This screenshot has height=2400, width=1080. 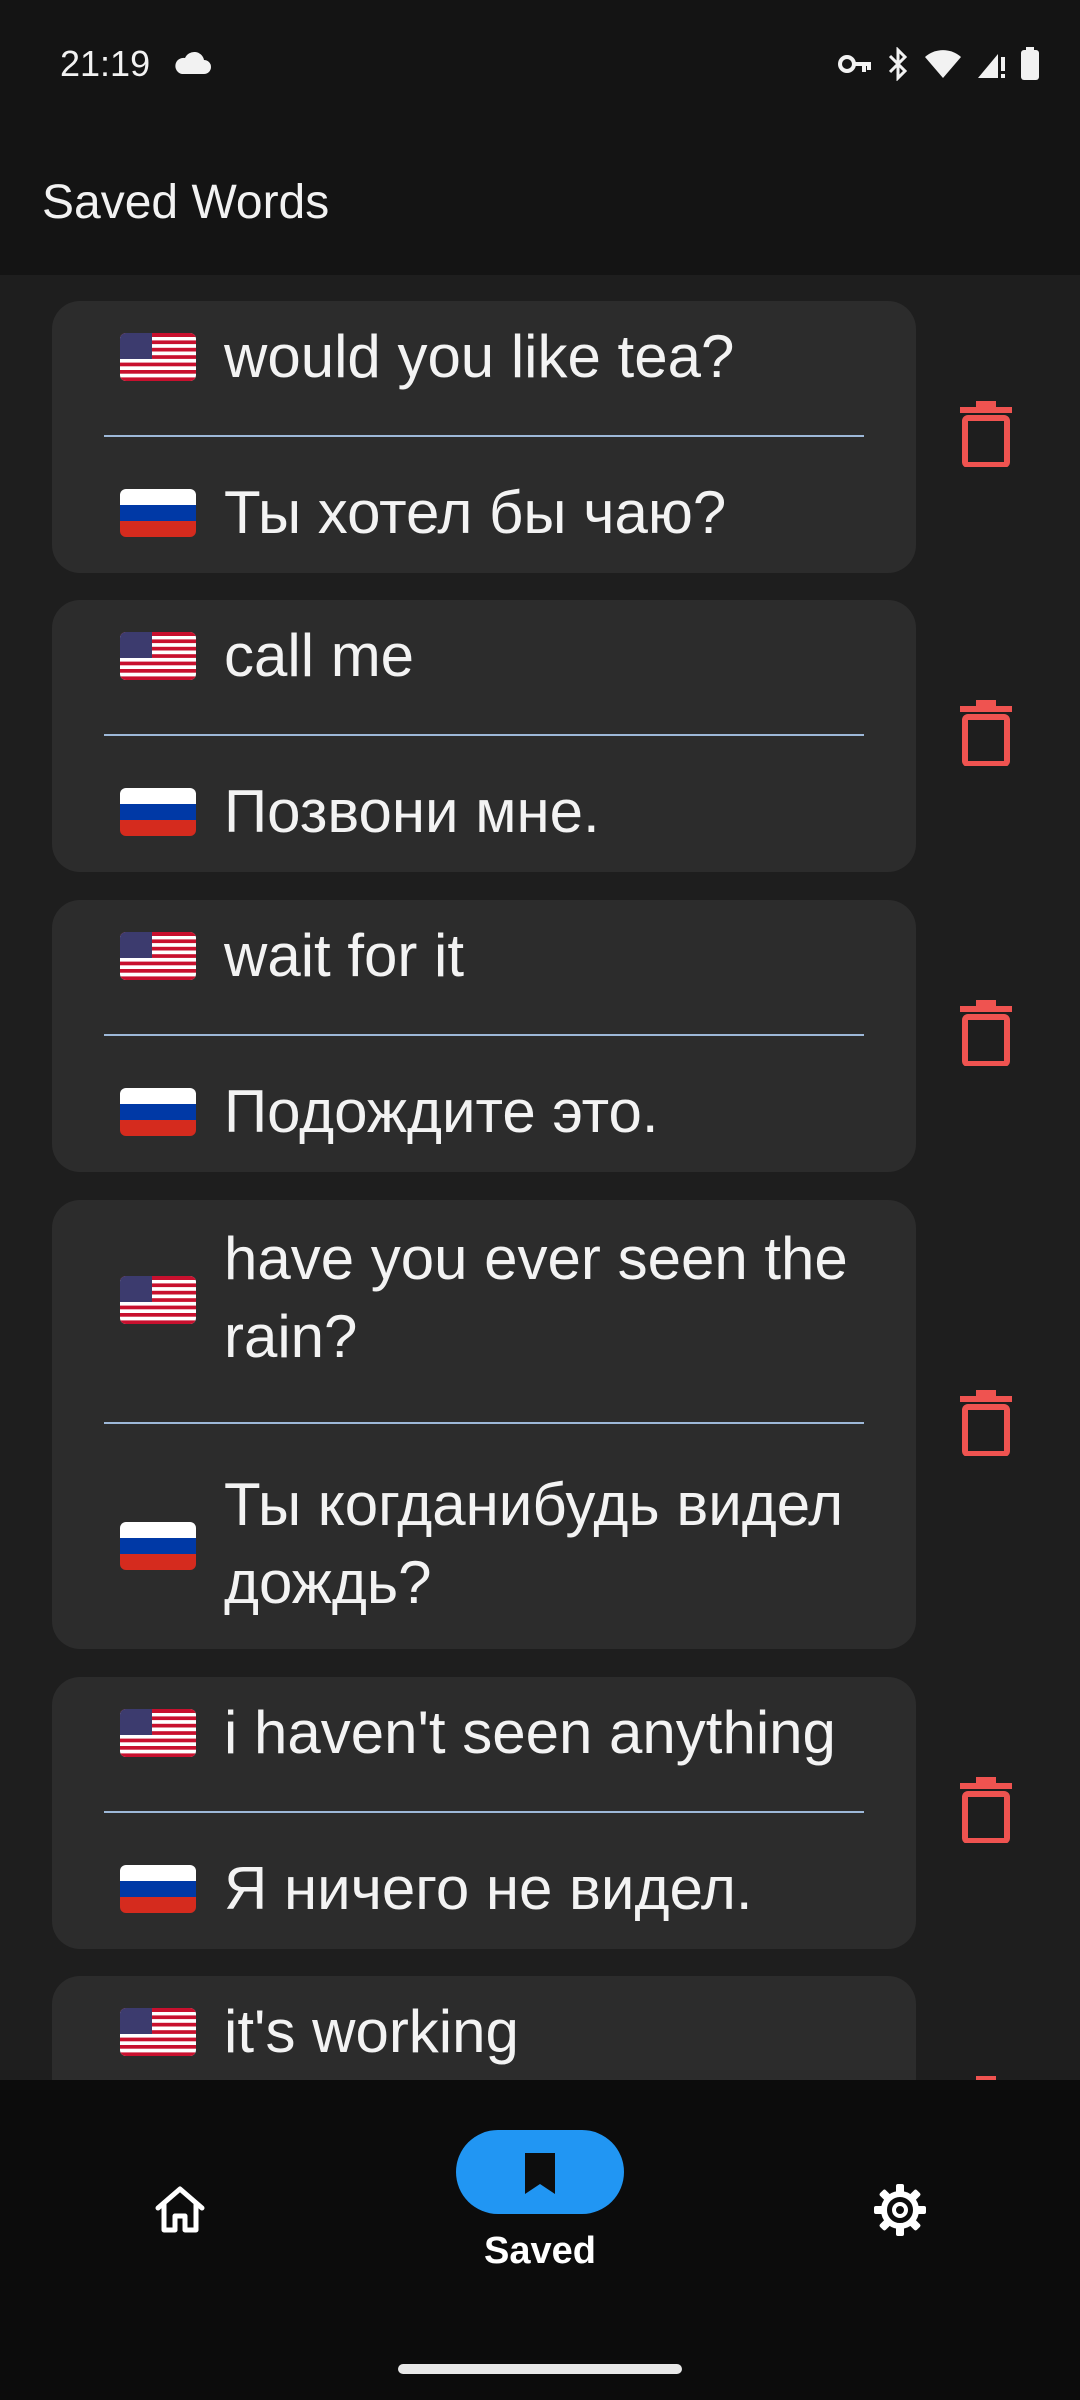 I want to click on saved-word-card: wait for it Подождите это., so click(x=484, y=1036).